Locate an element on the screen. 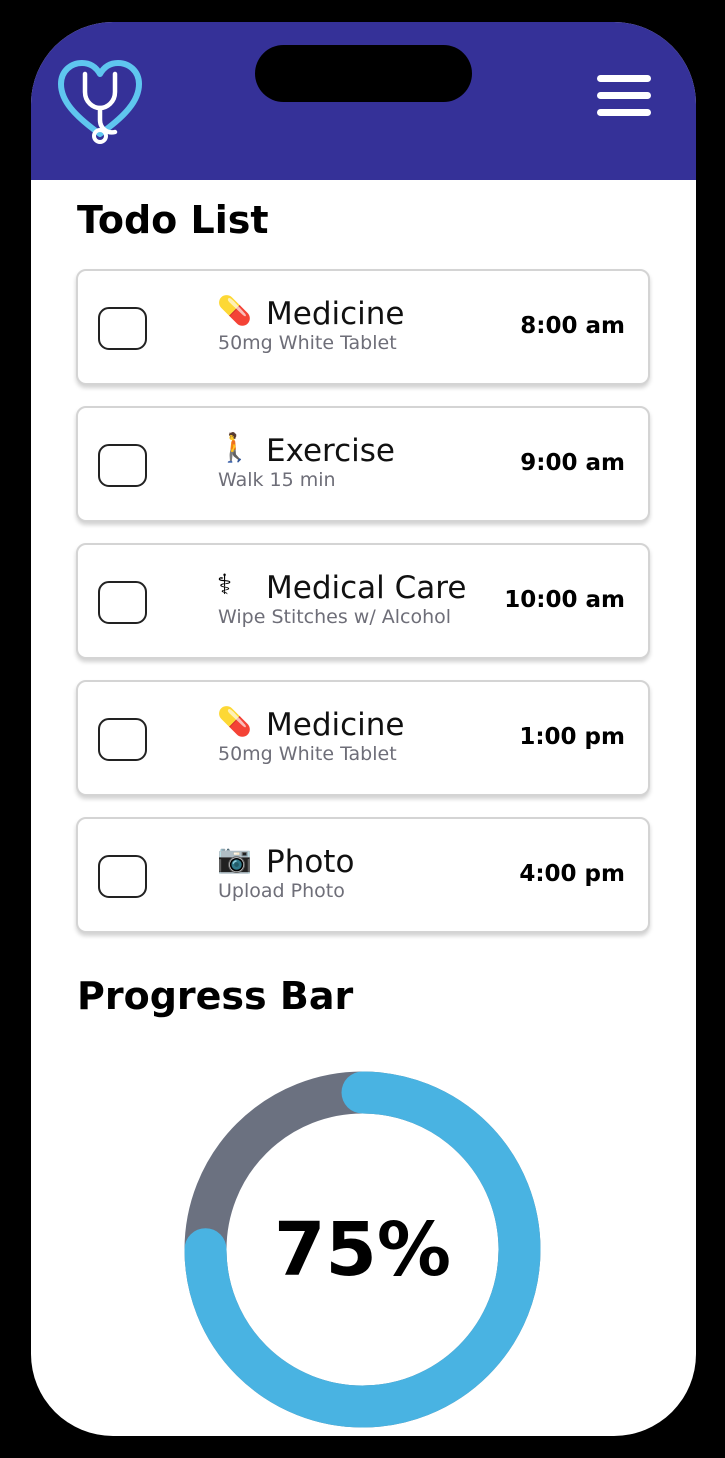 This screenshot has height=1458, width=725. todo-item-time: 8:00 am is located at coordinates (572, 326).